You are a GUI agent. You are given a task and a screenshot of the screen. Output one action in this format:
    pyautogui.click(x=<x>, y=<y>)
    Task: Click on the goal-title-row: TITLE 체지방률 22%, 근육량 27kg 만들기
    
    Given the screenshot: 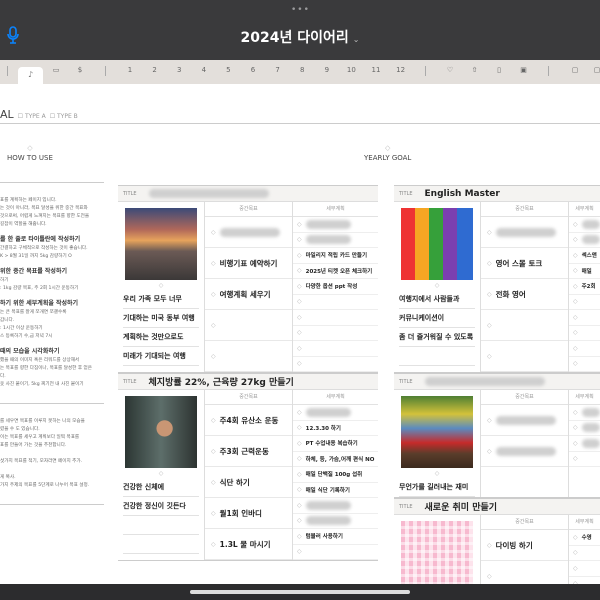 What is the action you would take?
    pyautogui.click(x=248, y=382)
    